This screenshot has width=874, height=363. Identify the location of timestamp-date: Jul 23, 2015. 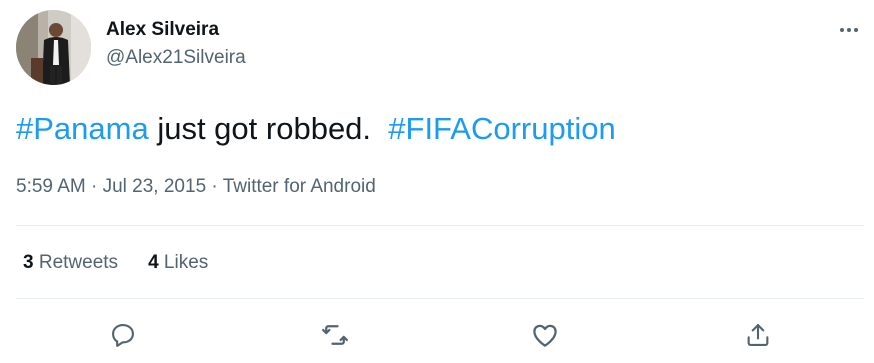
(155, 186).